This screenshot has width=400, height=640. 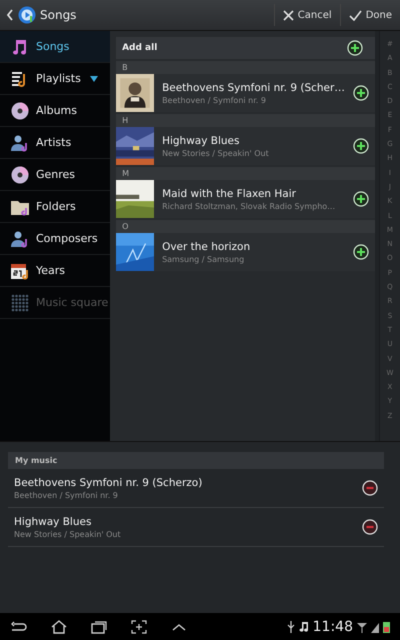 I want to click on section-header: My music, so click(x=196, y=460).